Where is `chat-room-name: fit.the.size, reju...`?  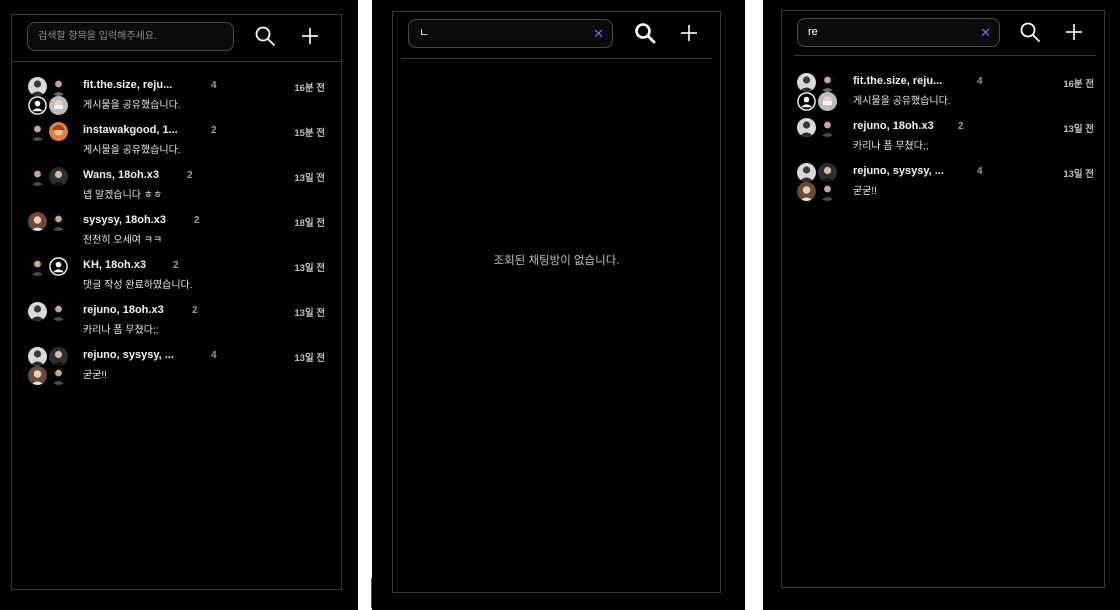
chat-room-name: fit.the.size, reju... is located at coordinates (898, 81).